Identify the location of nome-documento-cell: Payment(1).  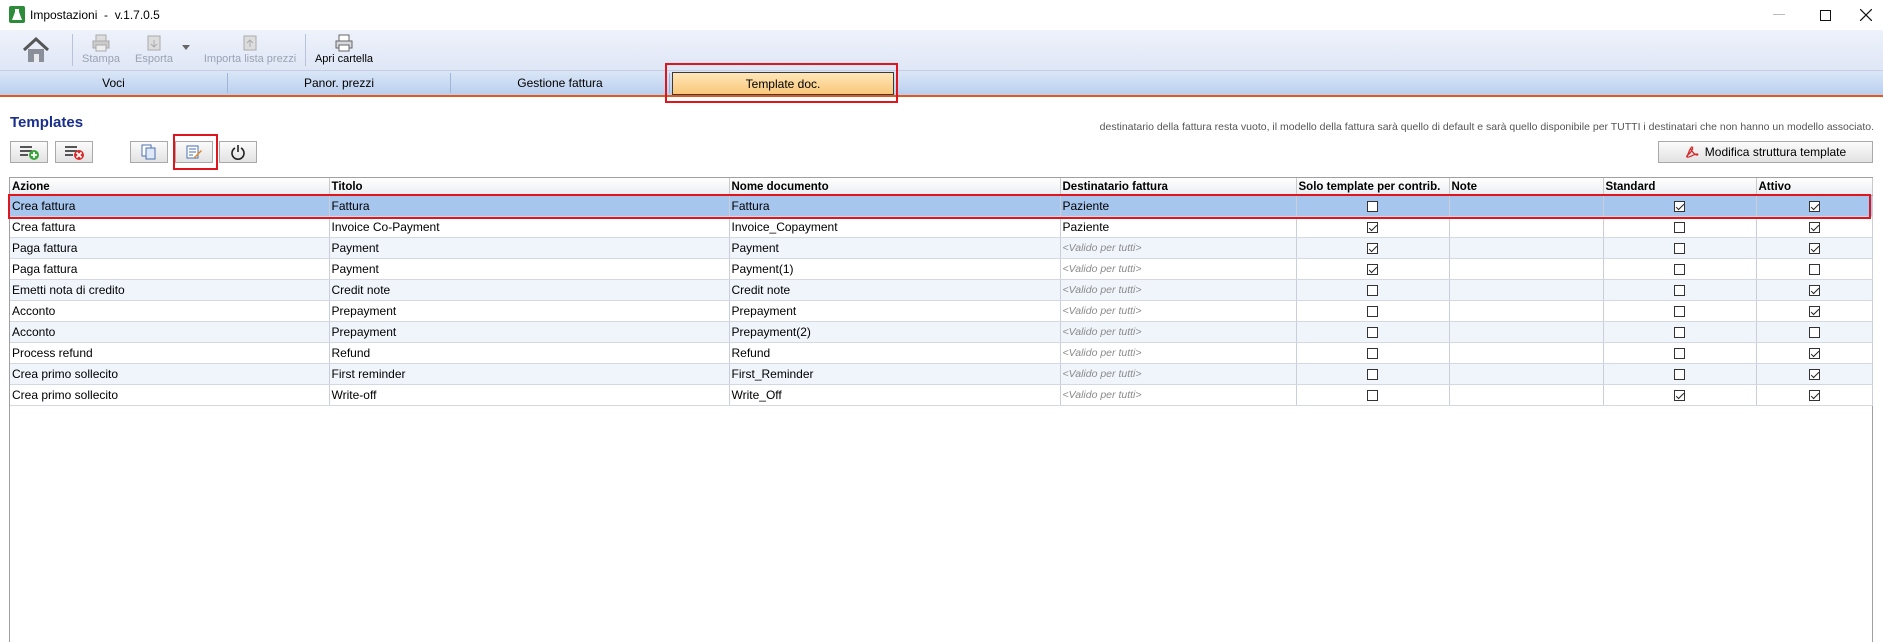
(895, 269).